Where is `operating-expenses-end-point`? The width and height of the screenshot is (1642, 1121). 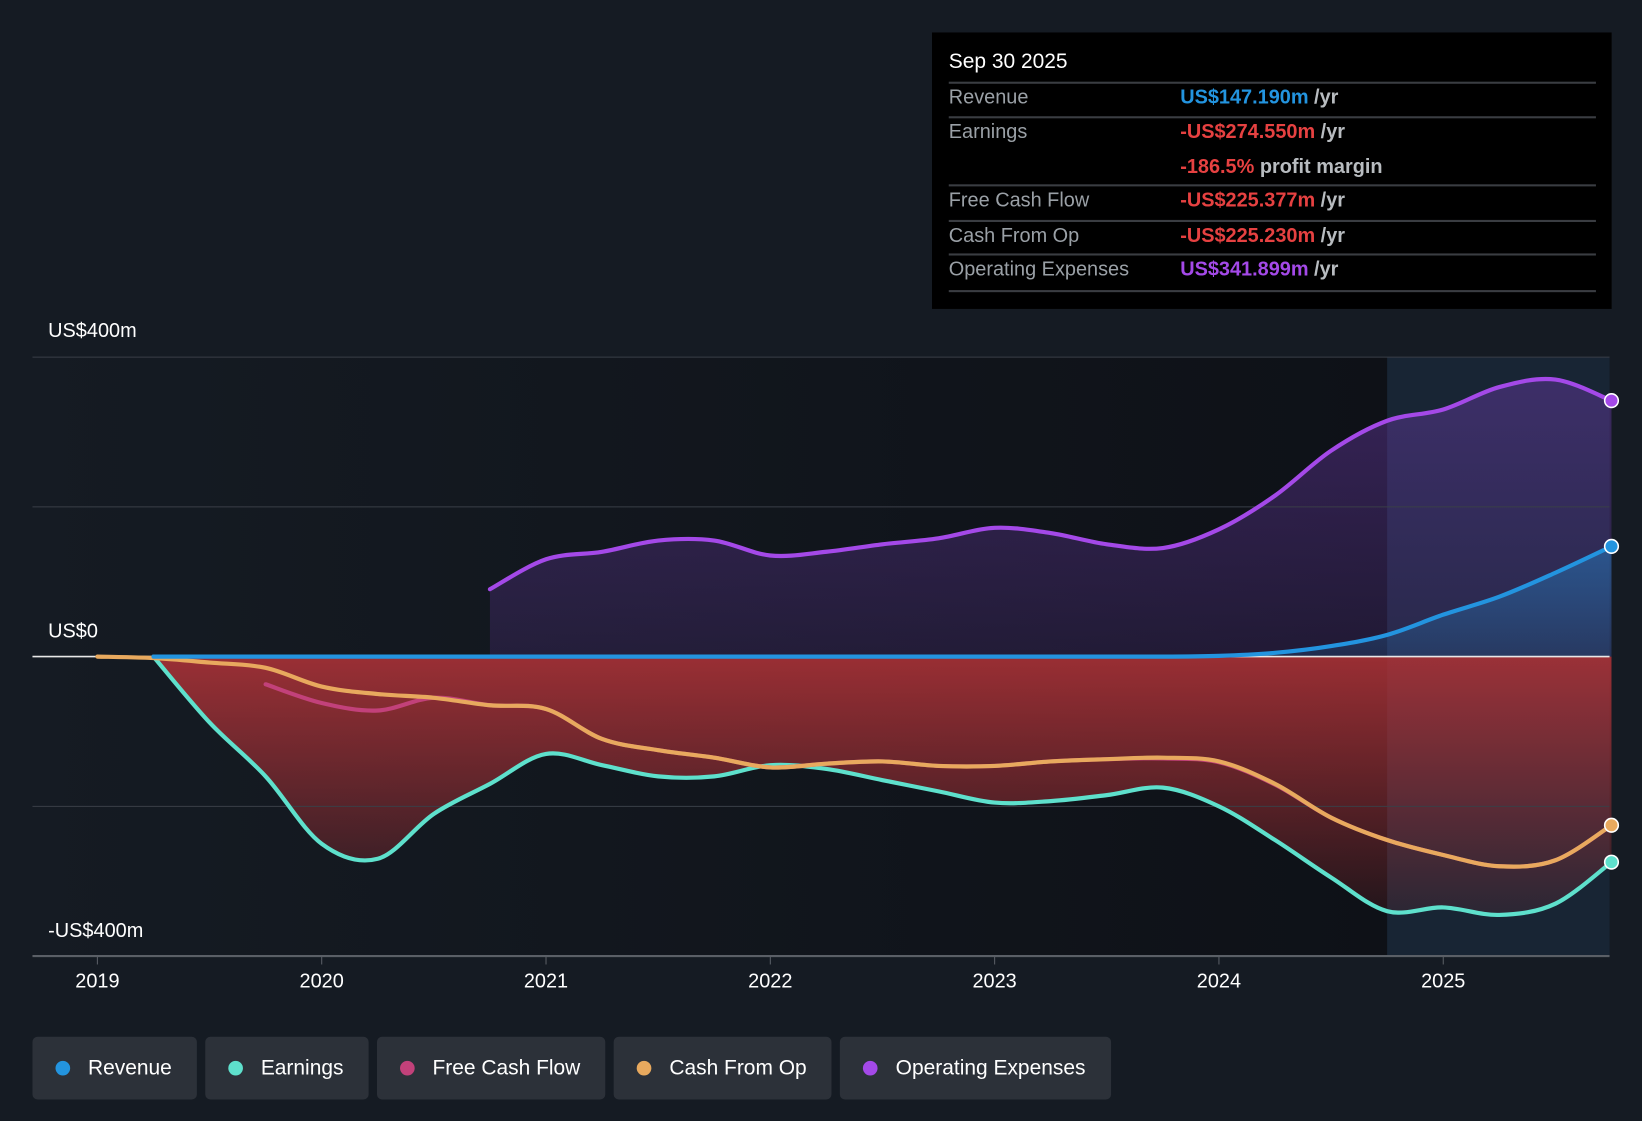 operating-expenses-end-point is located at coordinates (1611, 401).